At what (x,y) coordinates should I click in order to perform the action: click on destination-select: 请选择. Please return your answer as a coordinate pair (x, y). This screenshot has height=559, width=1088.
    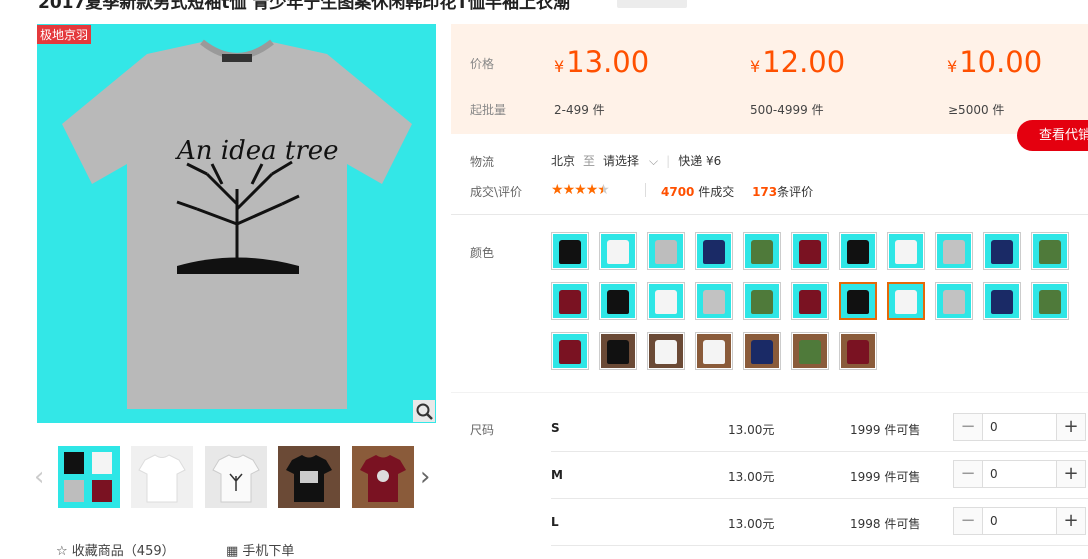
    Looking at the image, I should click on (621, 161).